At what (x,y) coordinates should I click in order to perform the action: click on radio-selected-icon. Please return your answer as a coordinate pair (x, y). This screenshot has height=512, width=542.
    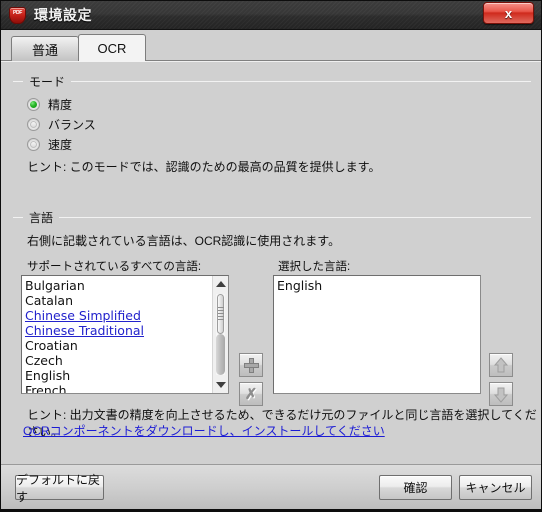
    Looking at the image, I should click on (33, 104).